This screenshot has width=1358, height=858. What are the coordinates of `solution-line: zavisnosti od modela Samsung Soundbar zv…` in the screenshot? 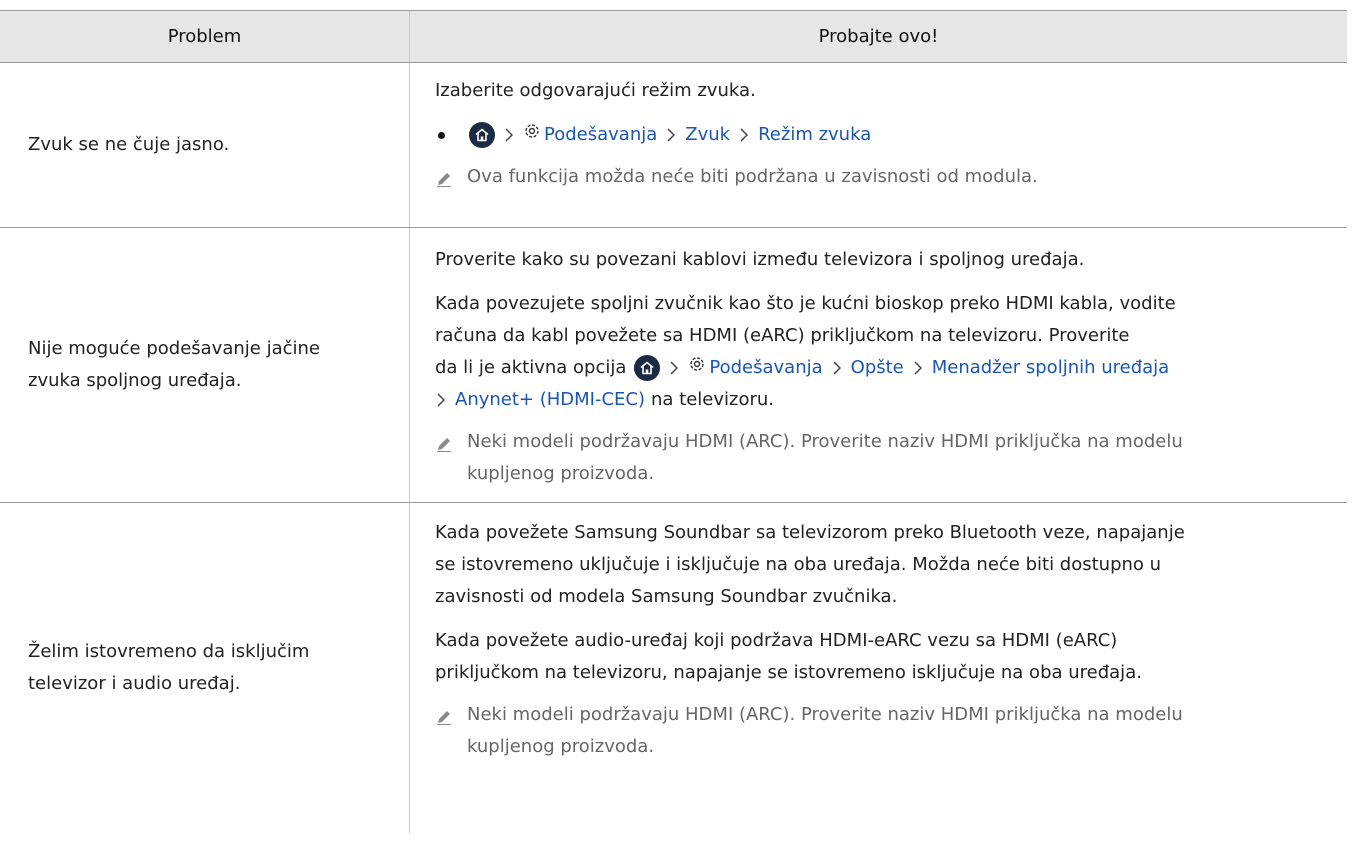 It's located at (666, 596).